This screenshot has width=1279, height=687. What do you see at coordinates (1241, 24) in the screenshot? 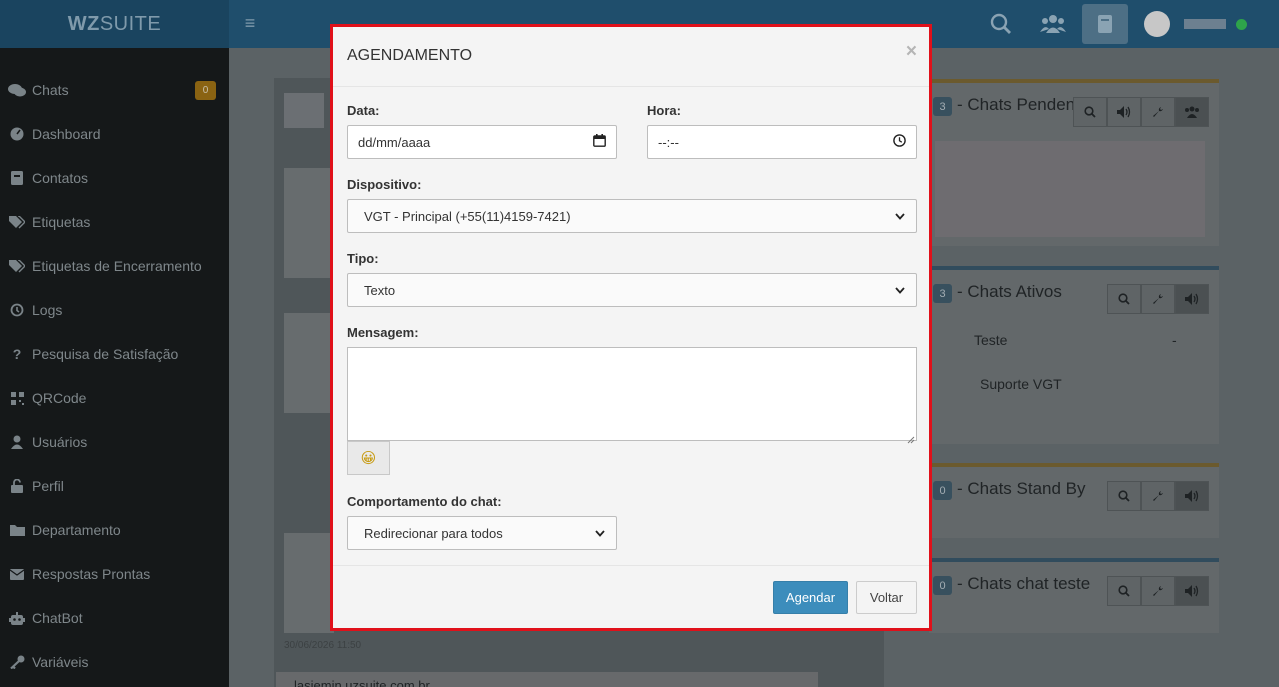
I see `online-status-icon` at bounding box center [1241, 24].